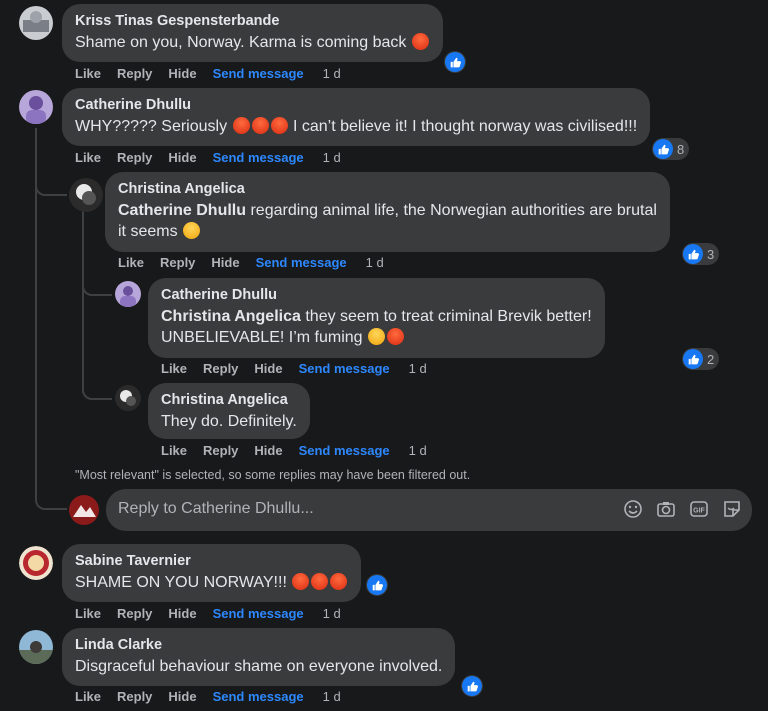 The image size is (768, 711). I want to click on comment-author: Kriss Tinas Gespensterbande, so click(252, 21).